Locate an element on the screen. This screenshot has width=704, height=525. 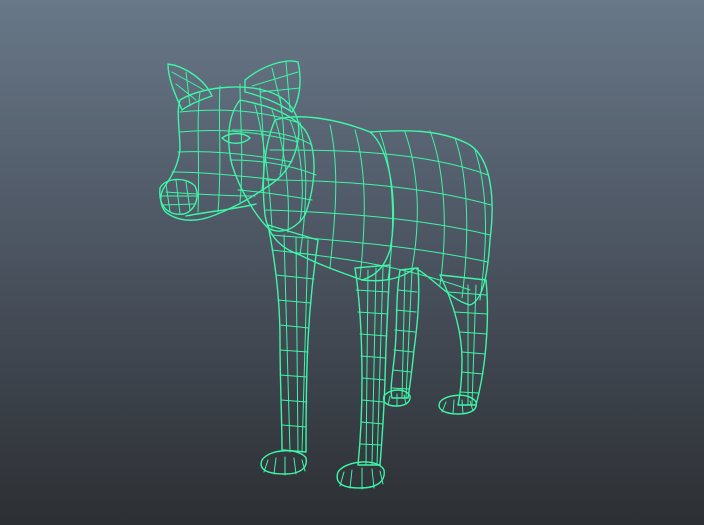
paws is located at coordinates (368, 439).